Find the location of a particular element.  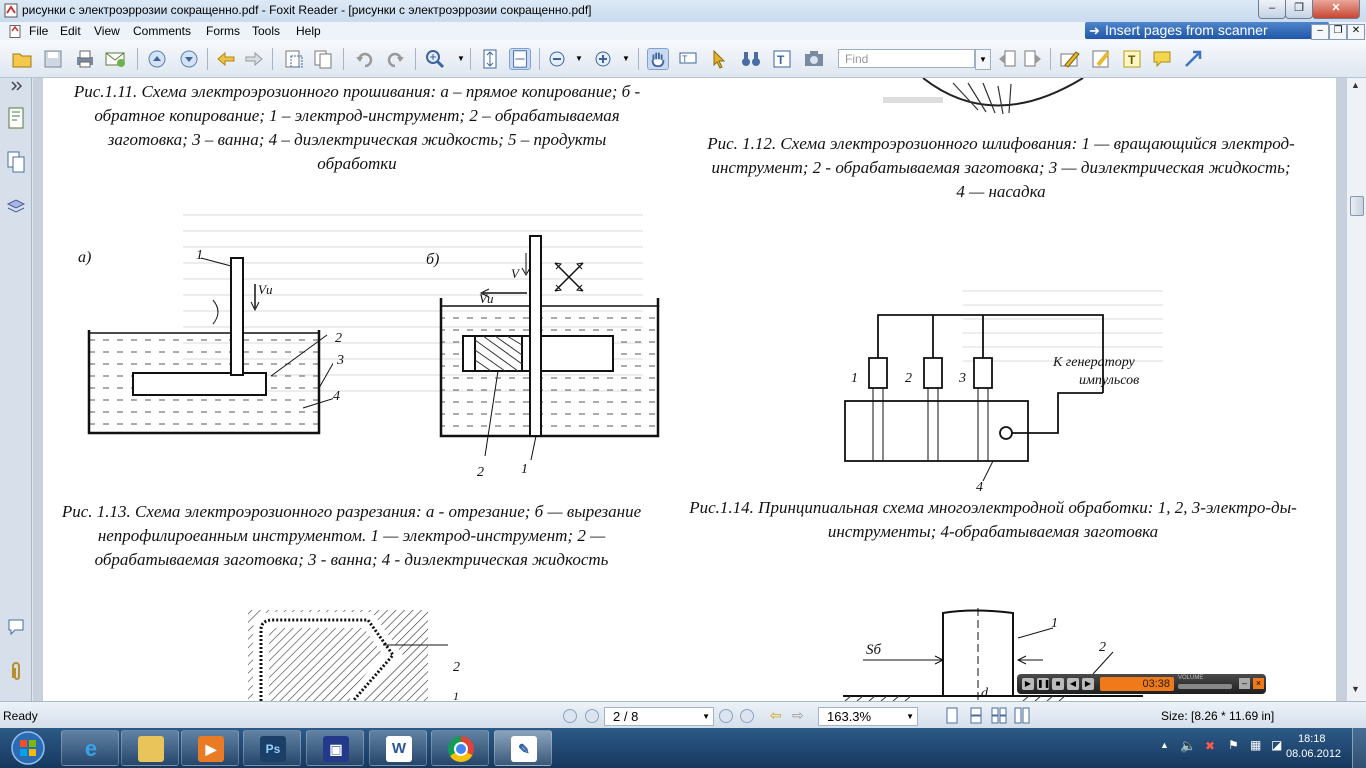

page-number-field: 2 / 8 ▼ is located at coordinates (659, 716).